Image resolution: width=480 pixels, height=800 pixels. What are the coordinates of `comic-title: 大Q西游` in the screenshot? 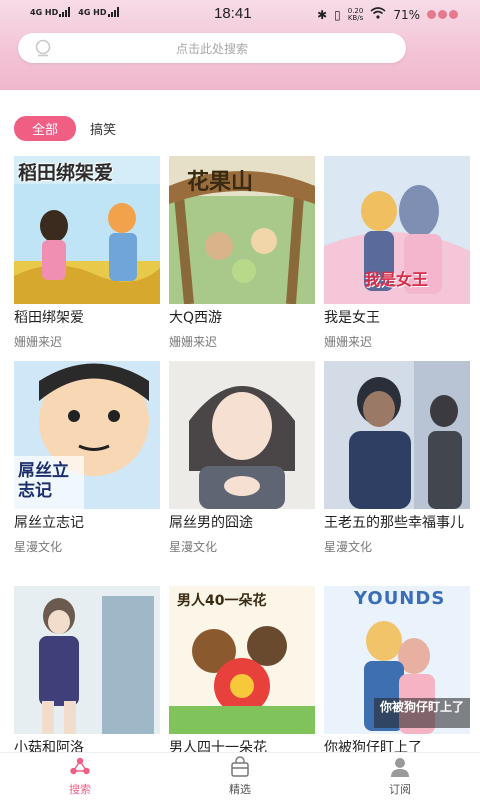 It's located at (196, 318).